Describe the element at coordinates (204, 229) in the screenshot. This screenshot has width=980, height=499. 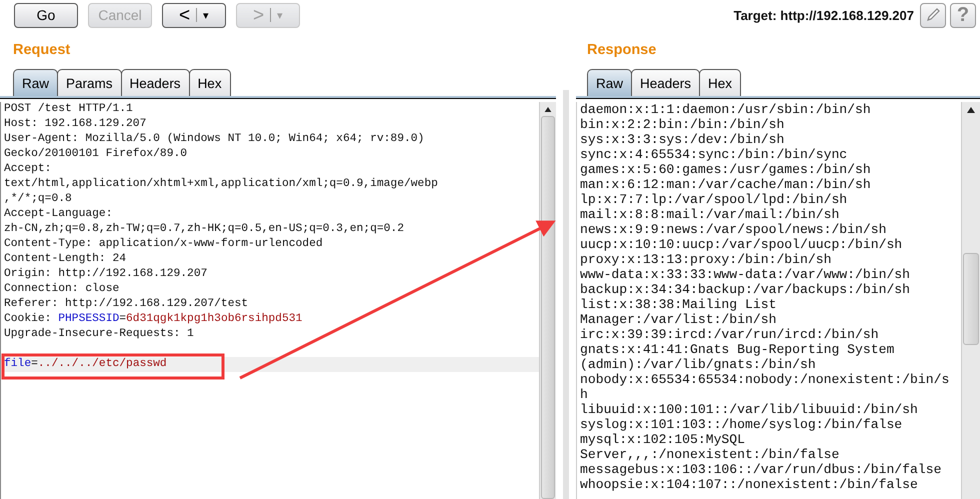
I see `request-line: zh-CN,zh;q=0.8,zh-TW;q=0.7,zh-HK;q=0.5,en-US;q=0.3,en;q=0.2` at that location.